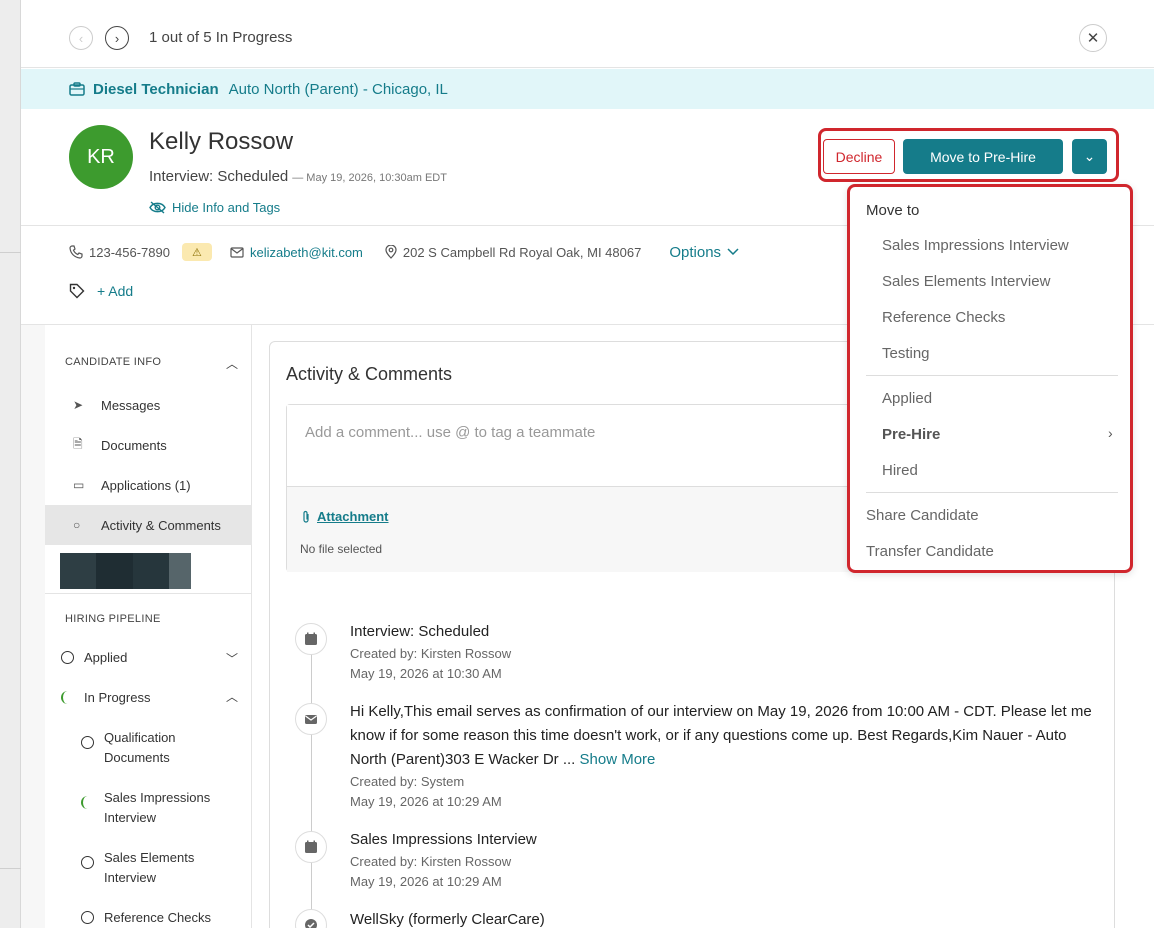 Image resolution: width=1154 pixels, height=928 pixels. What do you see at coordinates (618, 759) in the screenshot?
I see `show-more-link: Show More` at bounding box center [618, 759].